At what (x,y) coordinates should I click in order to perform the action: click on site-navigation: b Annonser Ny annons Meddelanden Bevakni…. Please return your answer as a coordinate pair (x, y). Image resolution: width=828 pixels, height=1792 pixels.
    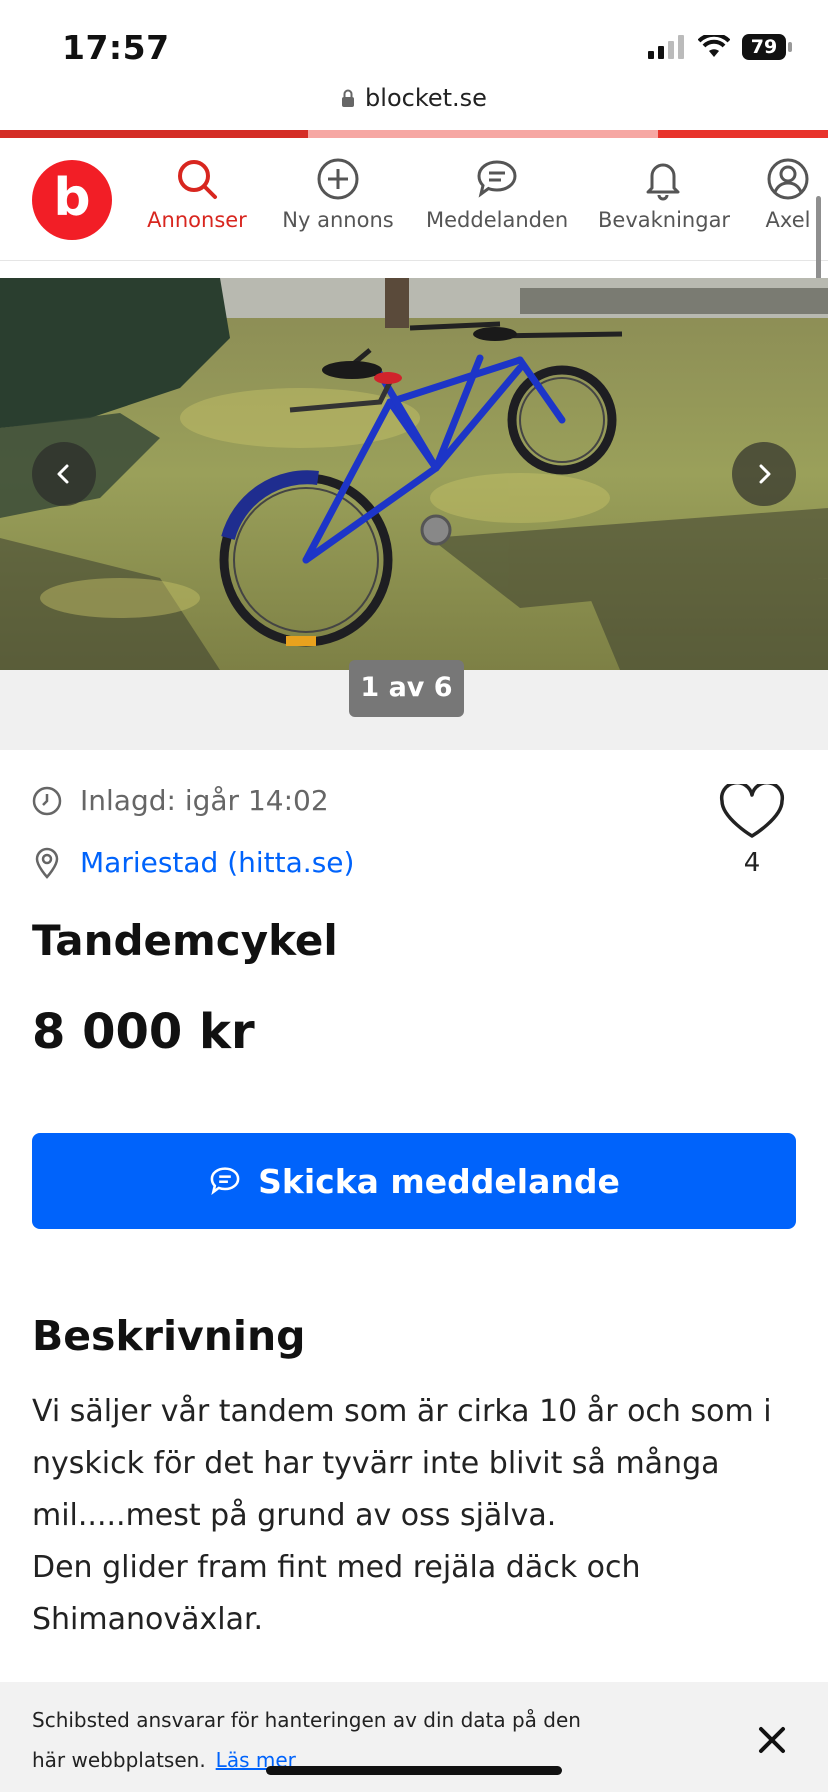
    Looking at the image, I should click on (414, 199).